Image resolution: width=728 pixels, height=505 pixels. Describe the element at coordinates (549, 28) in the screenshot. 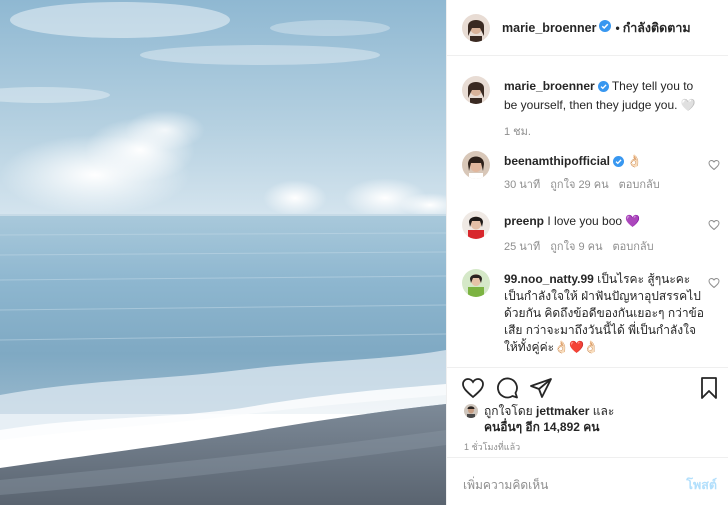

I see `author-username: marie_broenner` at that location.